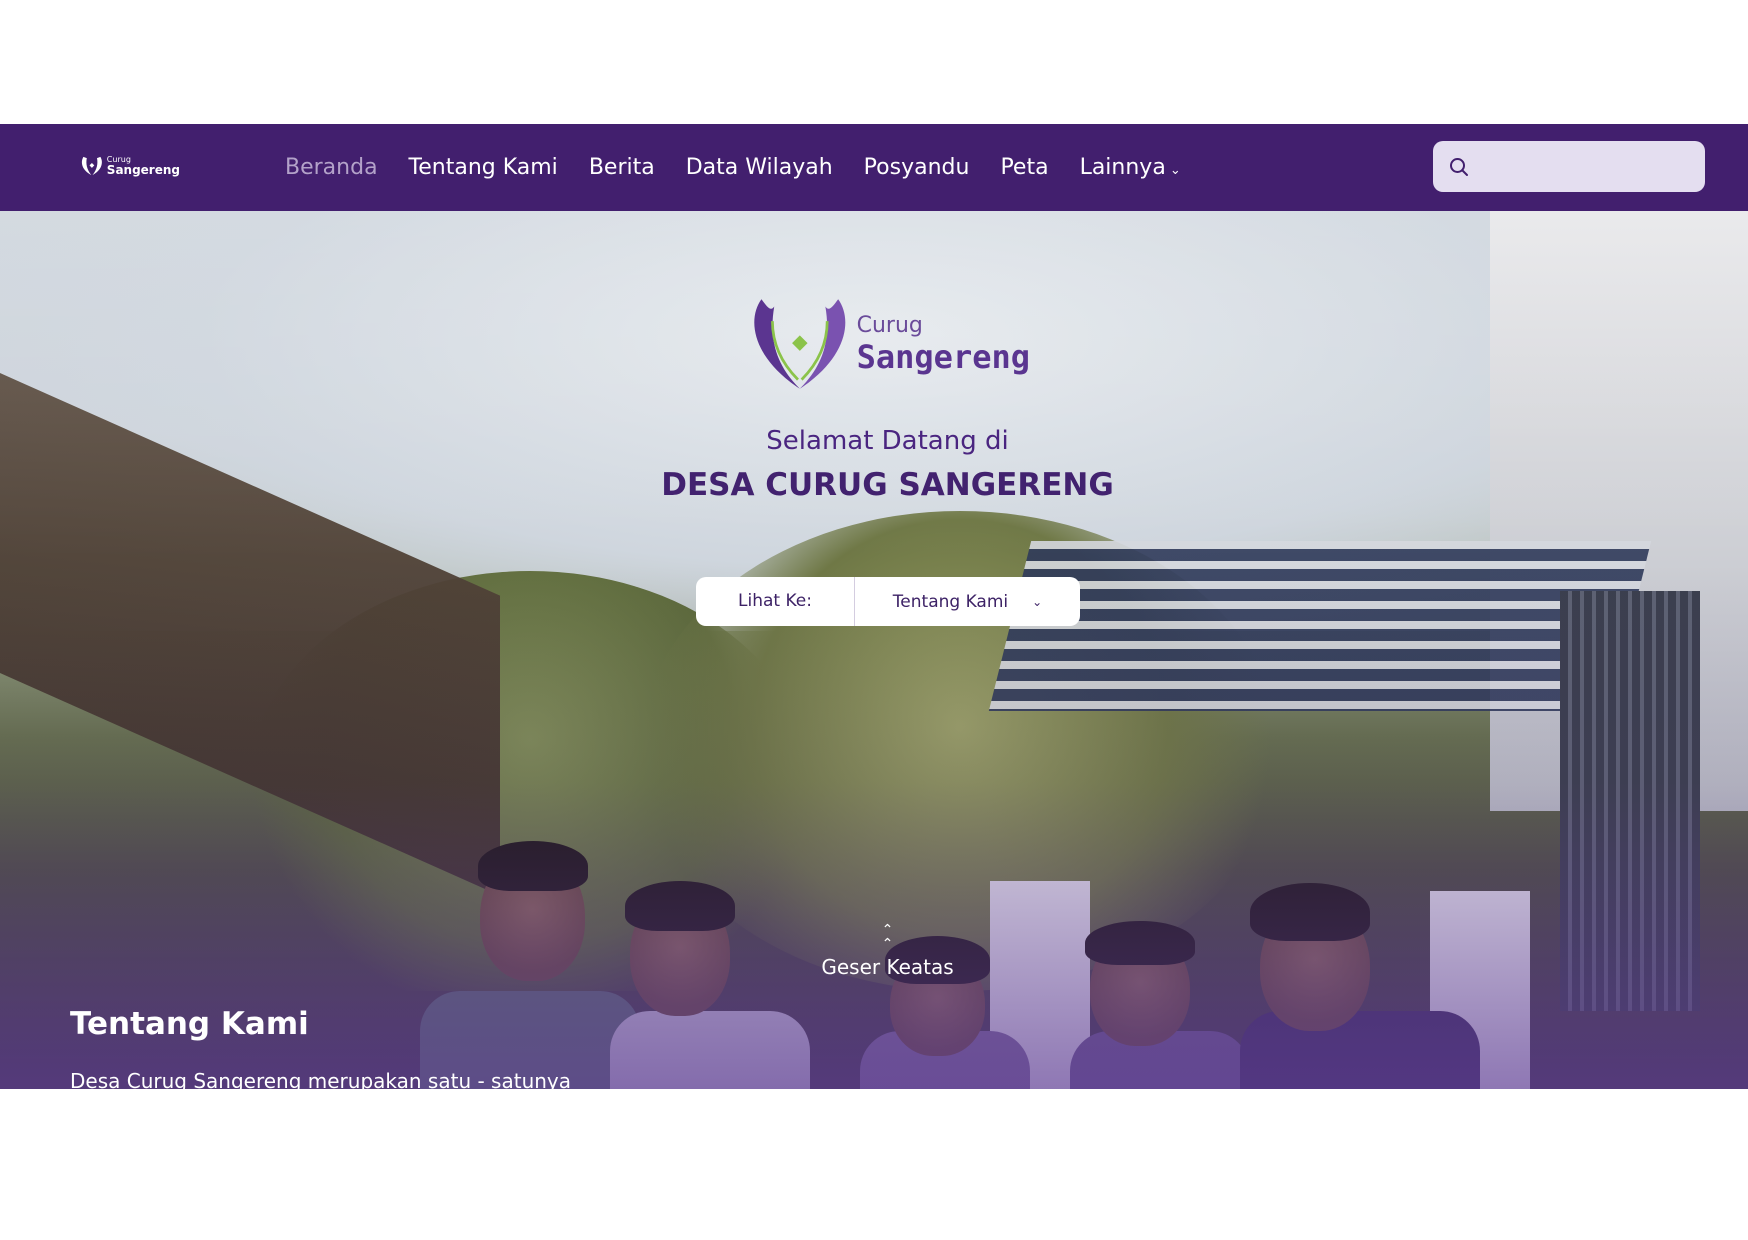  What do you see at coordinates (775, 601) in the screenshot?
I see `goto-label: Lihat Ke:` at bounding box center [775, 601].